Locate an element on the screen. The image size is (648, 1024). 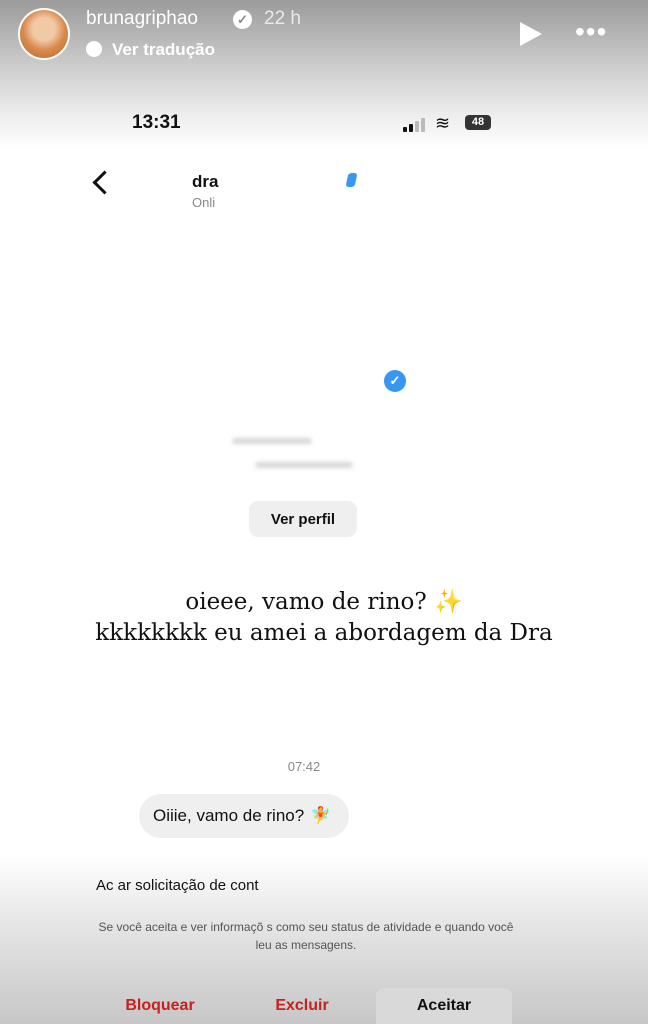
translate-link: Ver tradução is located at coordinates (150, 50).